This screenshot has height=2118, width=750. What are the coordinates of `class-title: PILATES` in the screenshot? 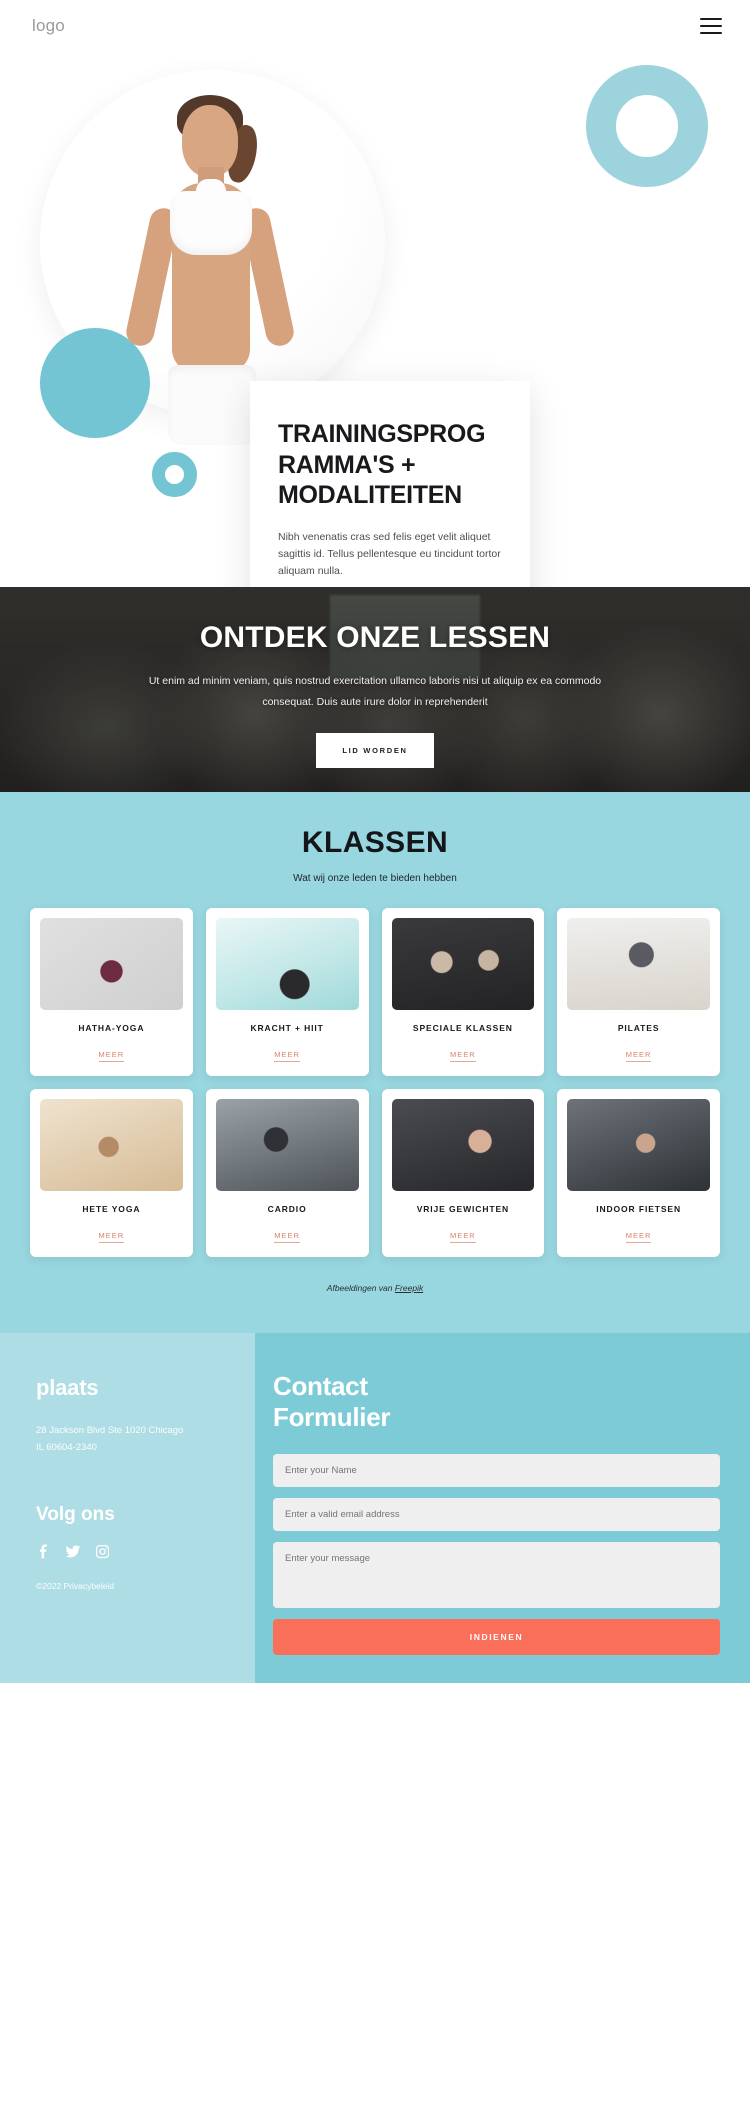 It's located at (638, 1028).